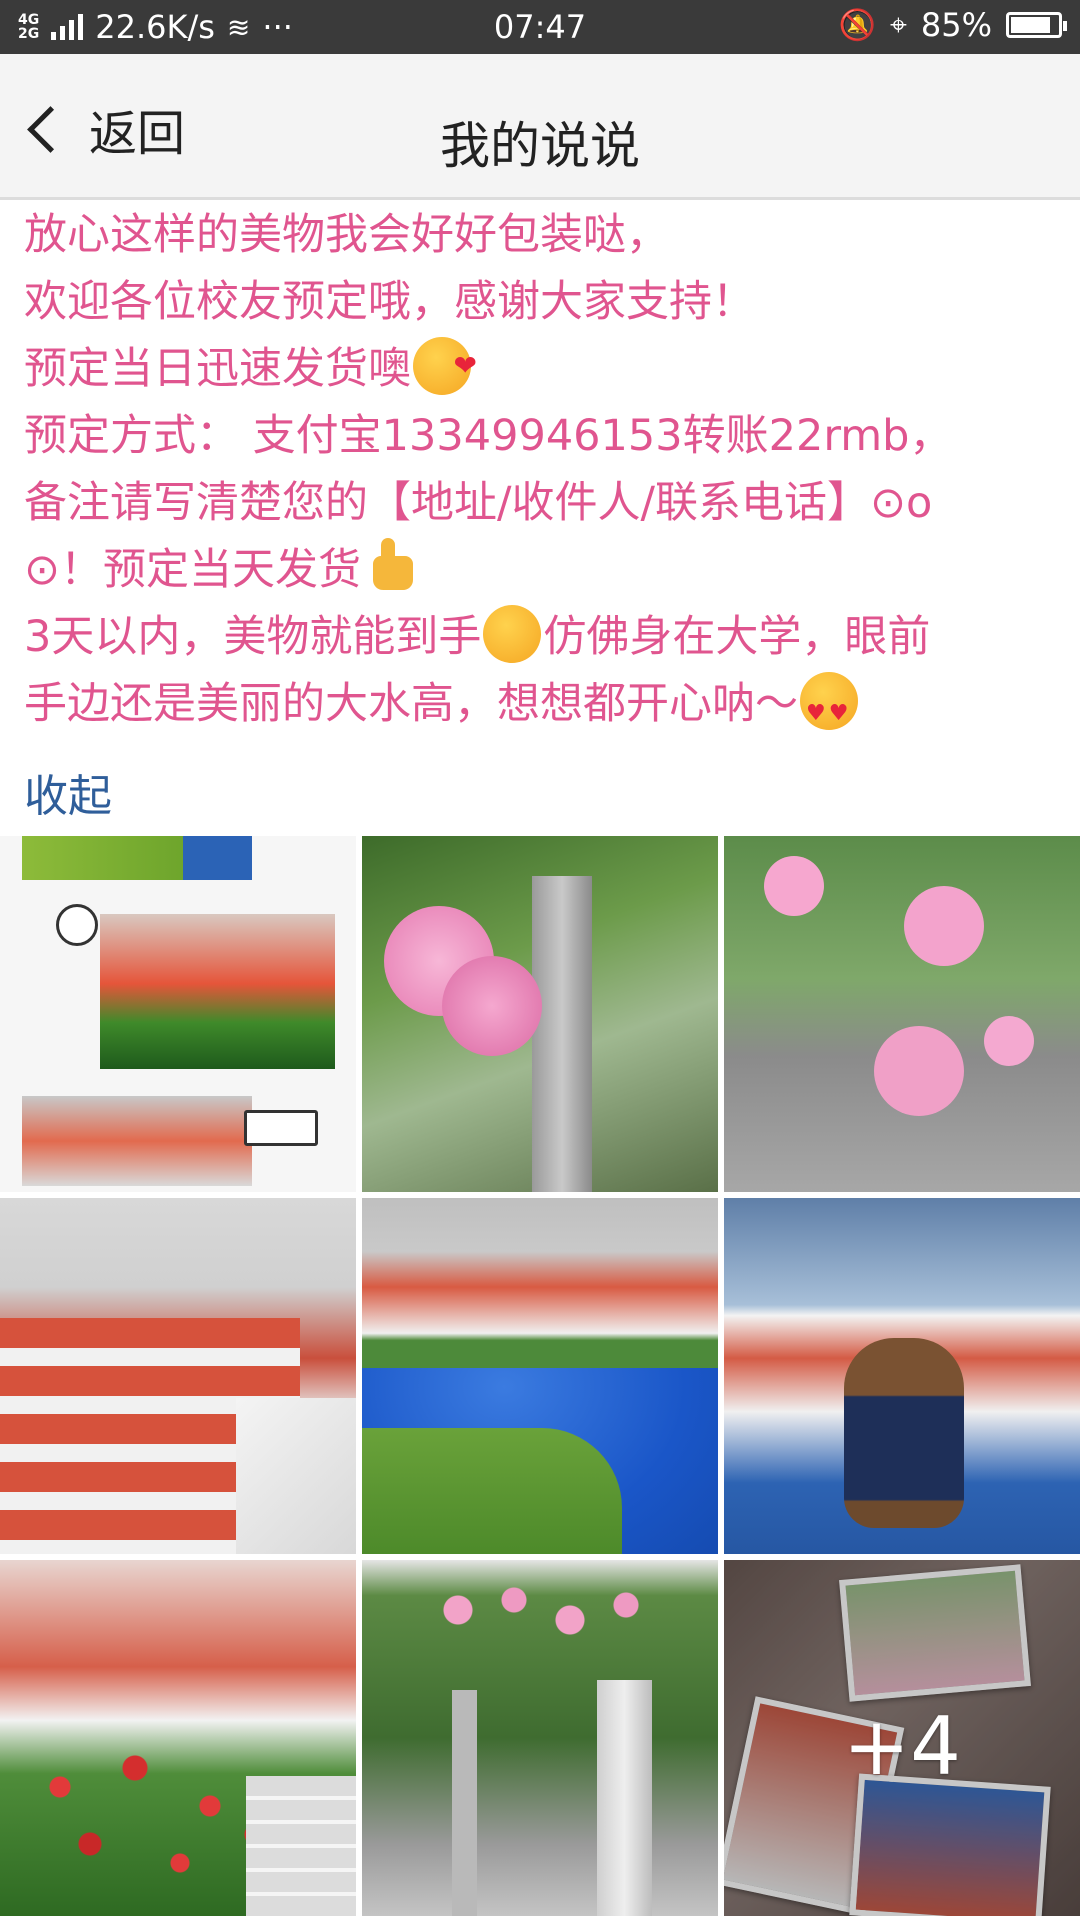  I want to click on thumbs-up-emoji-icon, so click(392, 567).